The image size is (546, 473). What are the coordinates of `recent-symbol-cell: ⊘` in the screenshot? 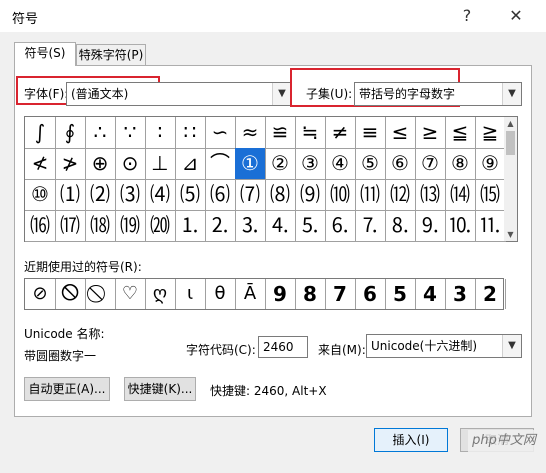 It's located at (40, 294).